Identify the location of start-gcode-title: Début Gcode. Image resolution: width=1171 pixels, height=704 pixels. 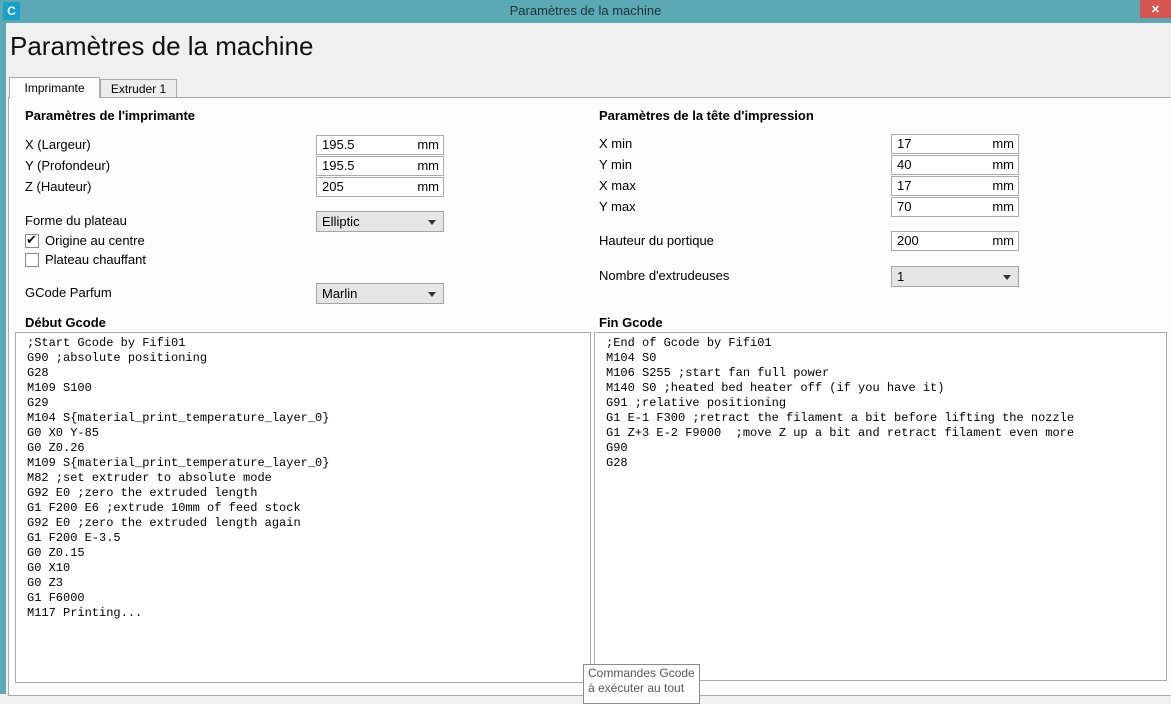
(65, 322).